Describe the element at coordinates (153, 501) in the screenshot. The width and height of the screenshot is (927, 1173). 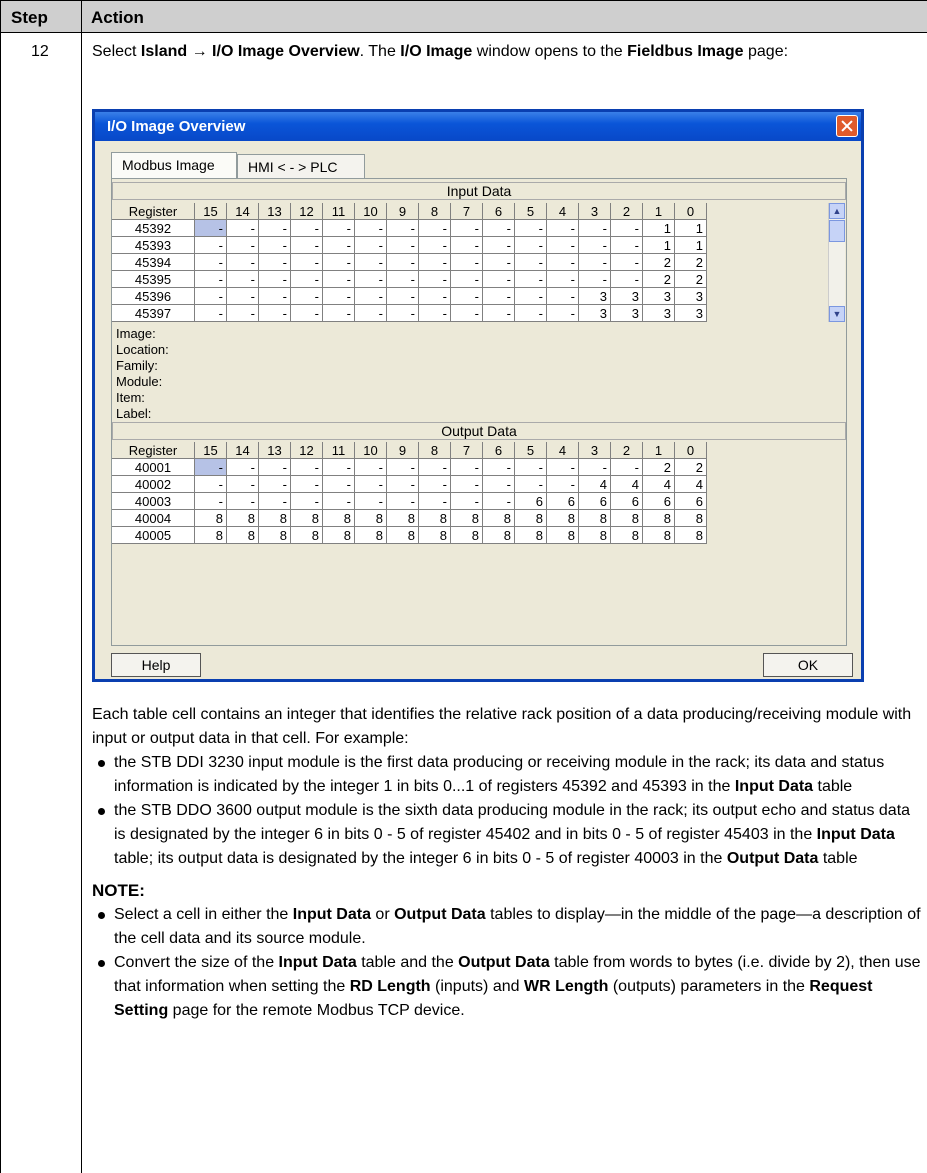
I see `register-cell: 40003` at that location.